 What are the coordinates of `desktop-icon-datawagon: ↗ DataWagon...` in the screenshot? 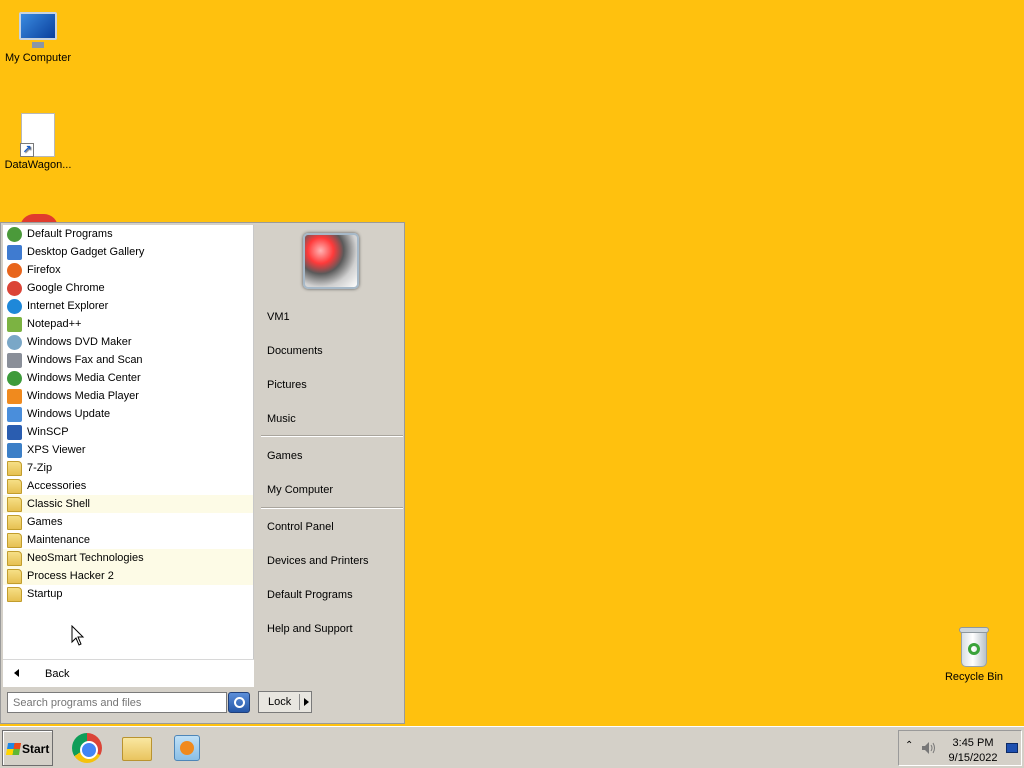 It's located at (39, 142).